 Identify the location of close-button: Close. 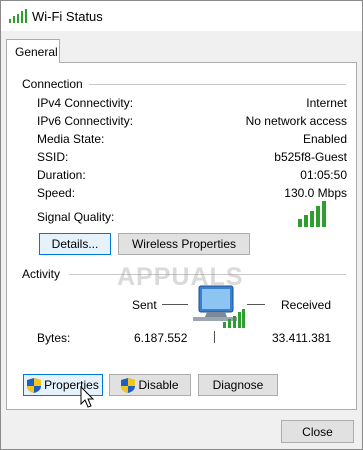
(317, 431).